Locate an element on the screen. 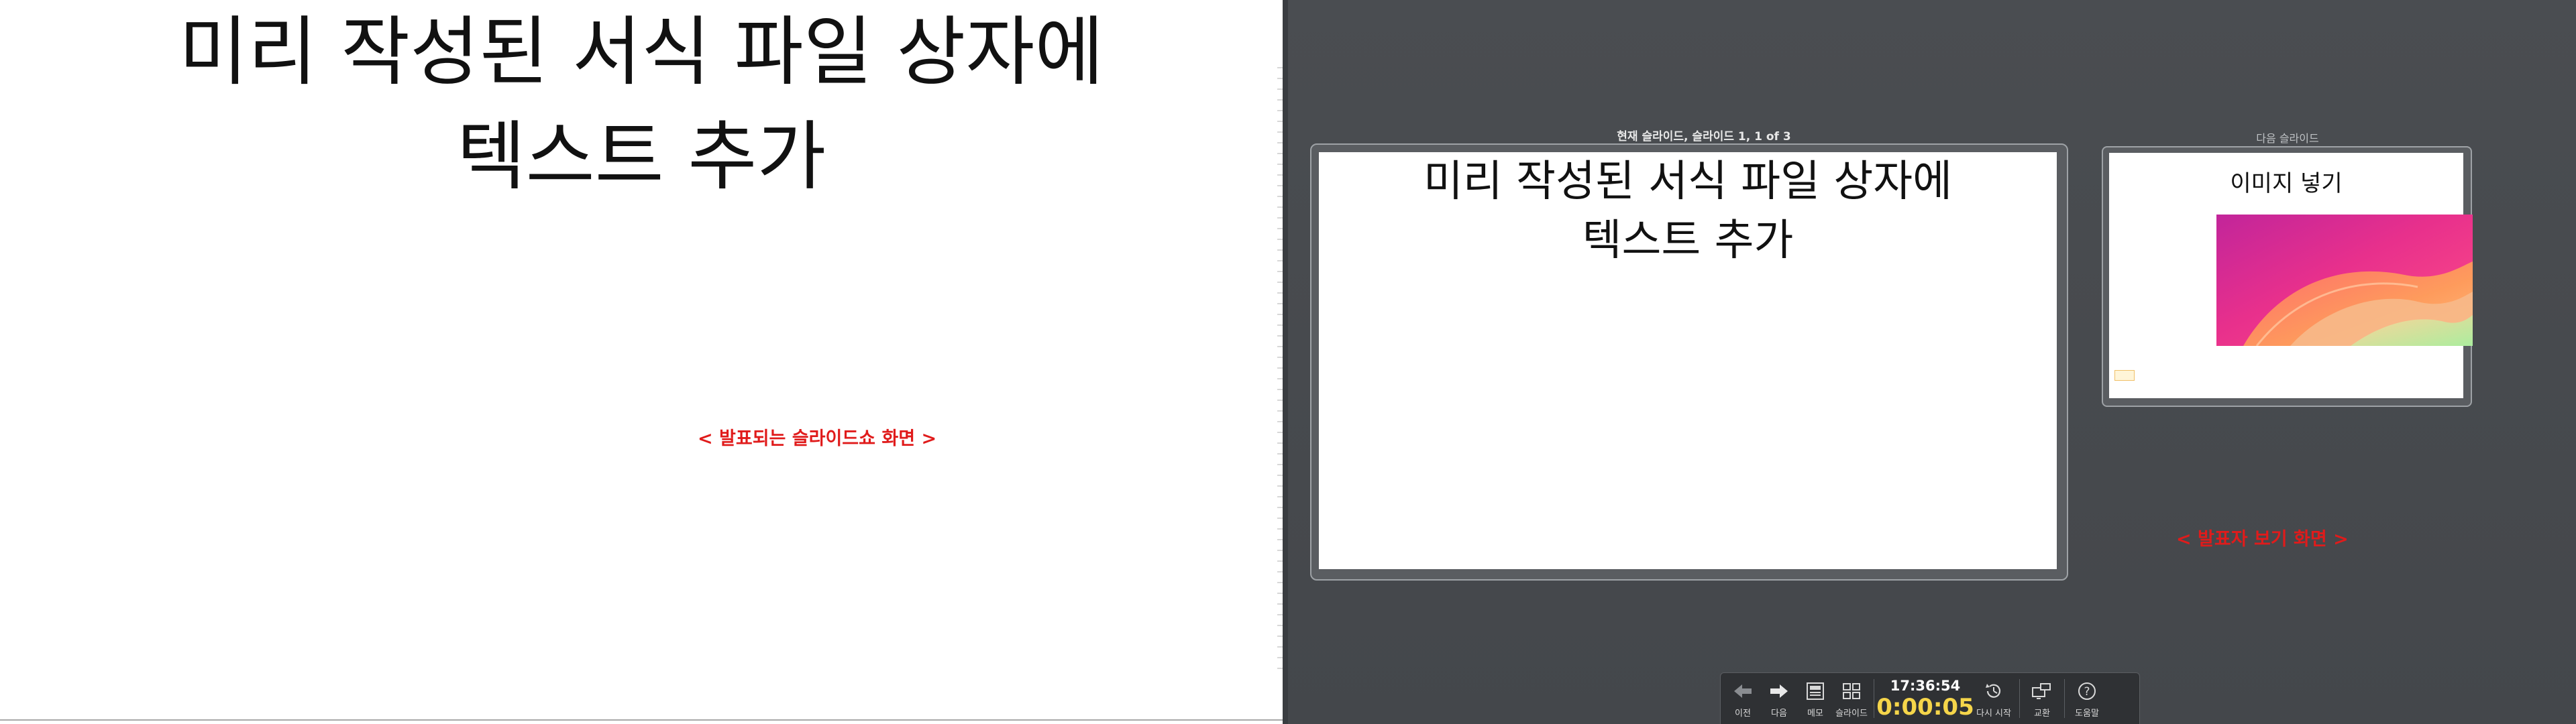  notes-label: 메모 is located at coordinates (1815, 713).